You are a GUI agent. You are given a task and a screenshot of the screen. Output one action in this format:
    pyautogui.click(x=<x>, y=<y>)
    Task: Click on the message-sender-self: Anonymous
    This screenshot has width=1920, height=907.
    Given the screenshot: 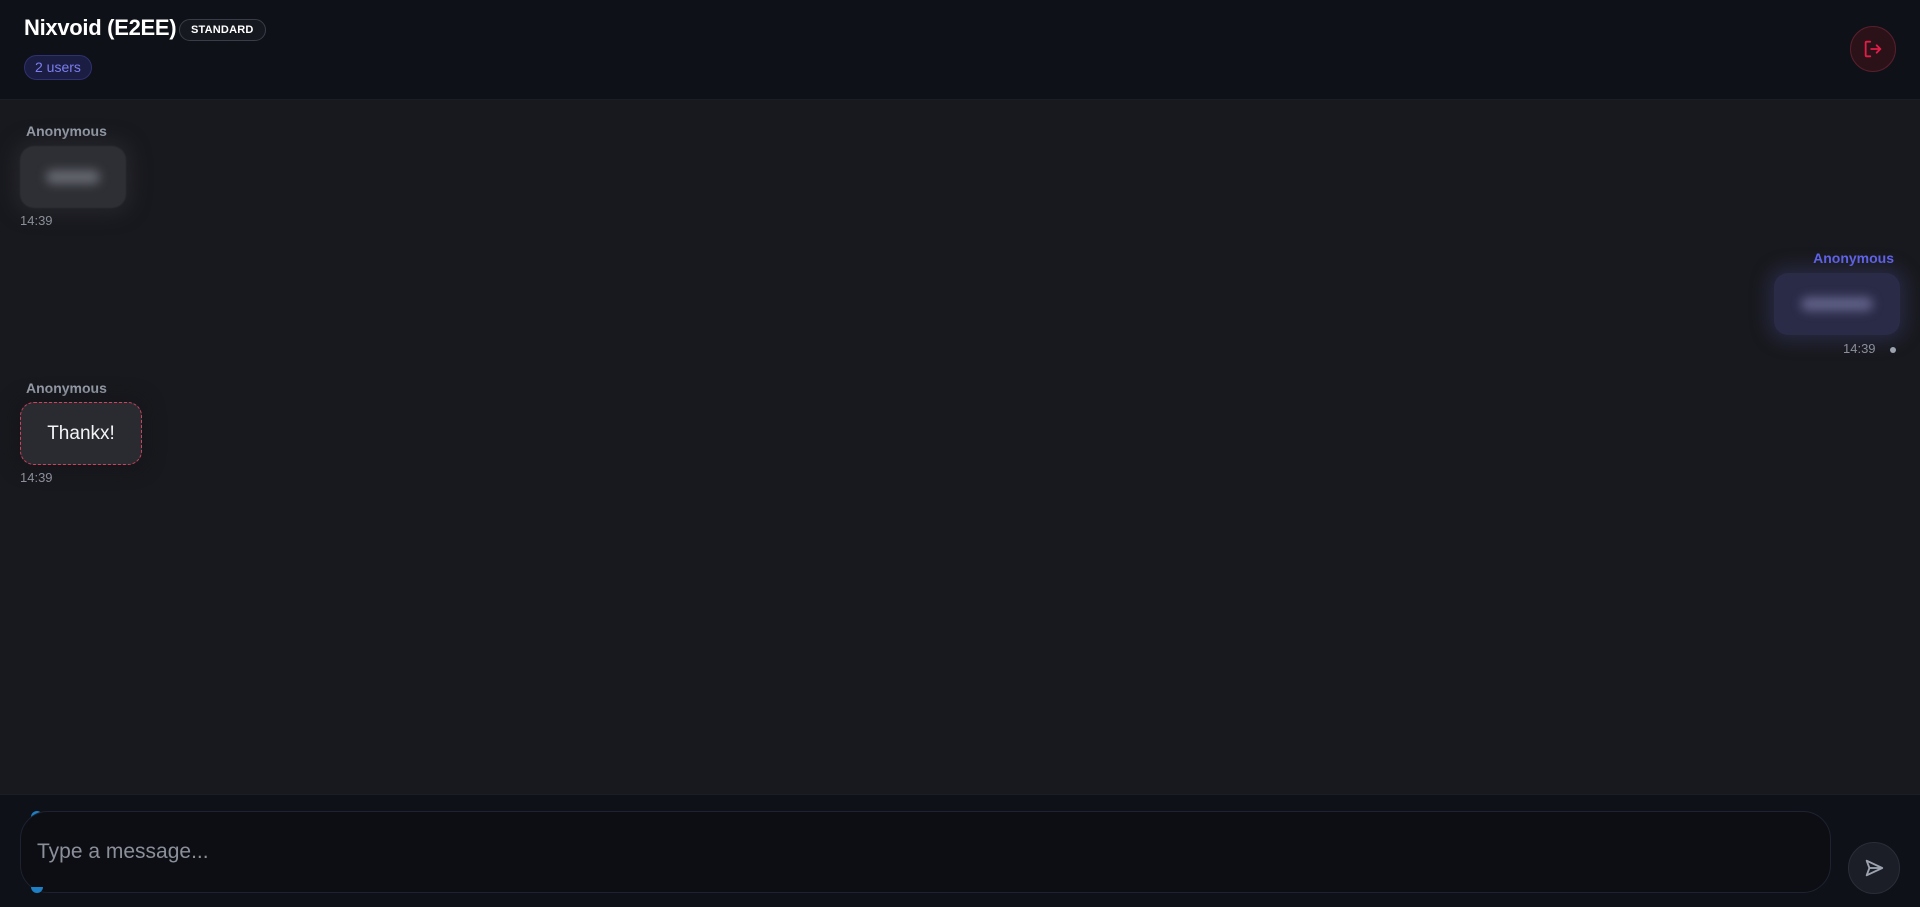 What is the action you would take?
    pyautogui.click(x=1853, y=258)
    